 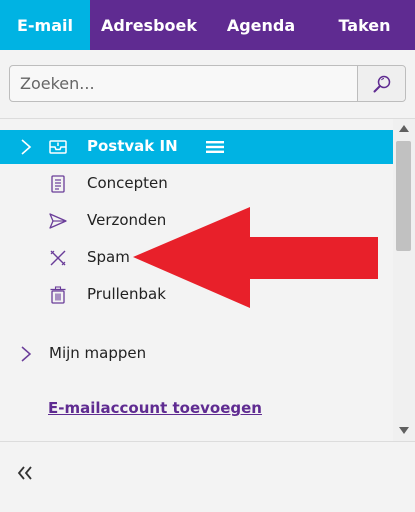 What do you see at coordinates (149, 25) in the screenshot?
I see `tab-adresboek: Adresboek` at bounding box center [149, 25].